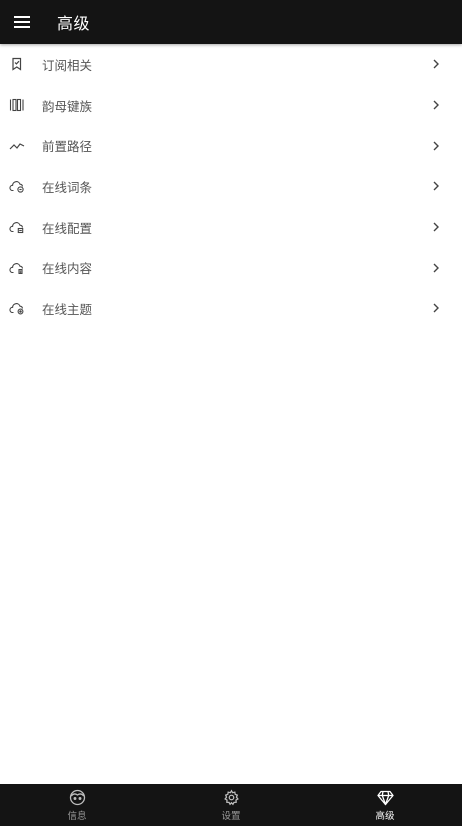 The height and width of the screenshot is (826, 462). Describe the element at coordinates (67, 228) in the screenshot. I see `list-item-label: 在线配置` at that location.